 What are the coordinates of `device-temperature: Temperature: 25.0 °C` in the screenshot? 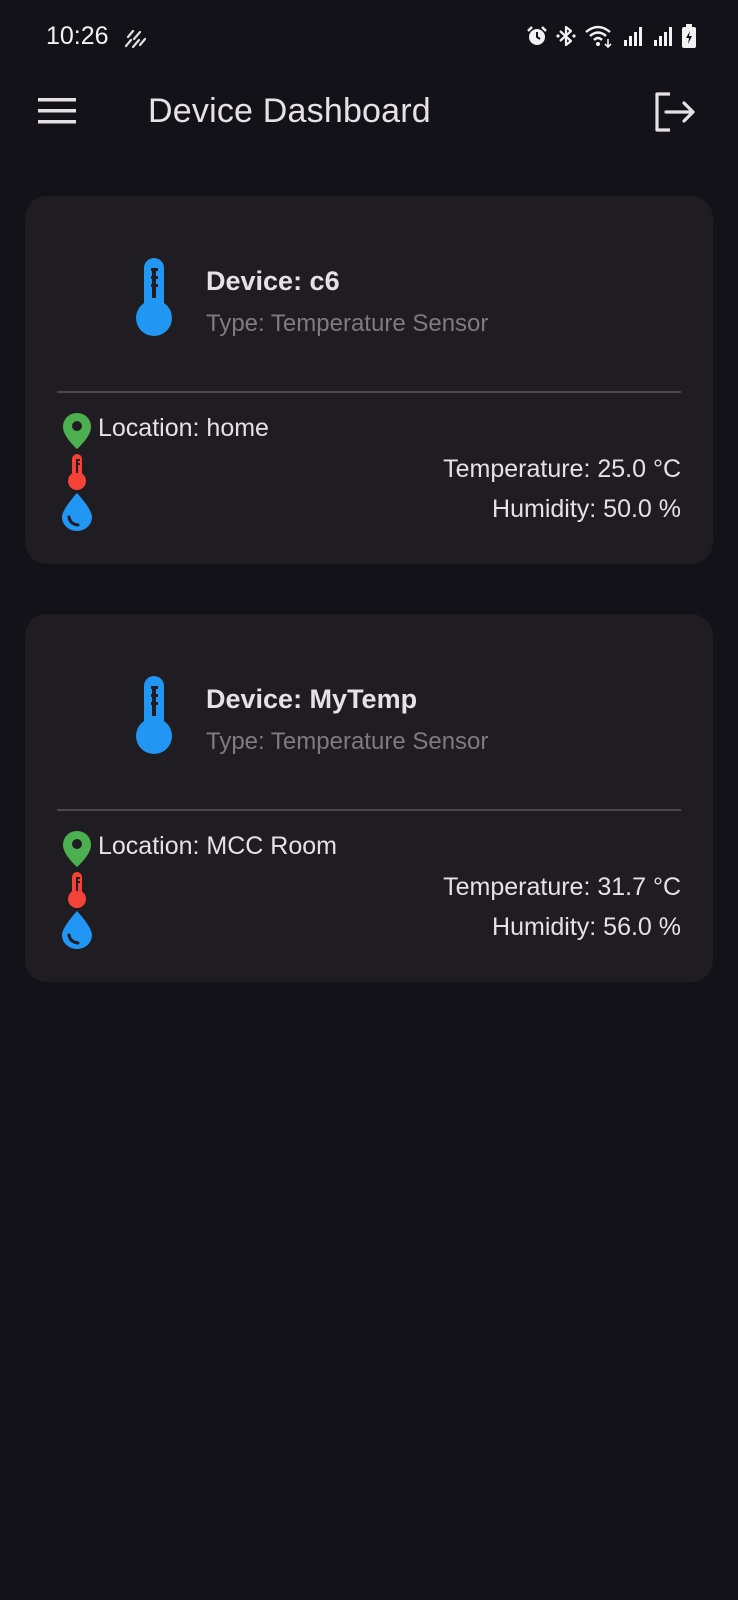 It's located at (562, 469).